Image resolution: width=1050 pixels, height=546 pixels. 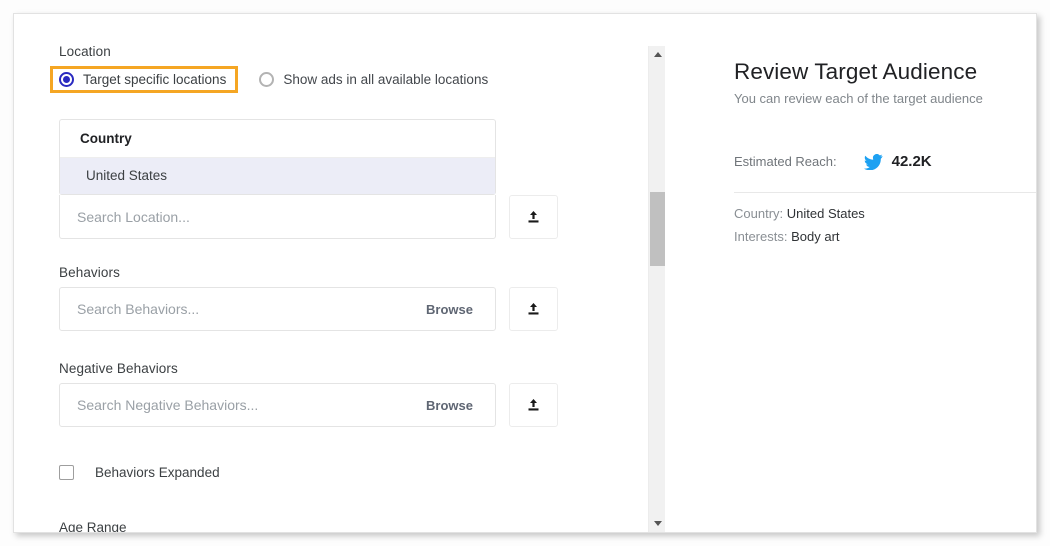 What do you see at coordinates (277, 139) in the screenshot?
I see `country-table-header: Country` at bounding box center [277, 139].